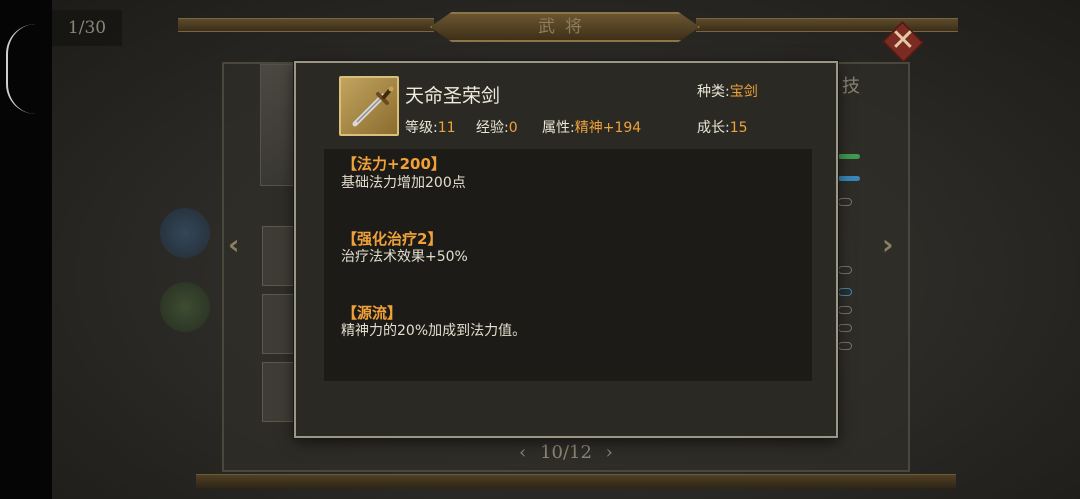 Image resolution: width=1080 pixels, height=499 pixels. What do you see at coordinates (849, 156) in the screenshot?
I see `stat-bar-green` at bounding box center [849, 156].